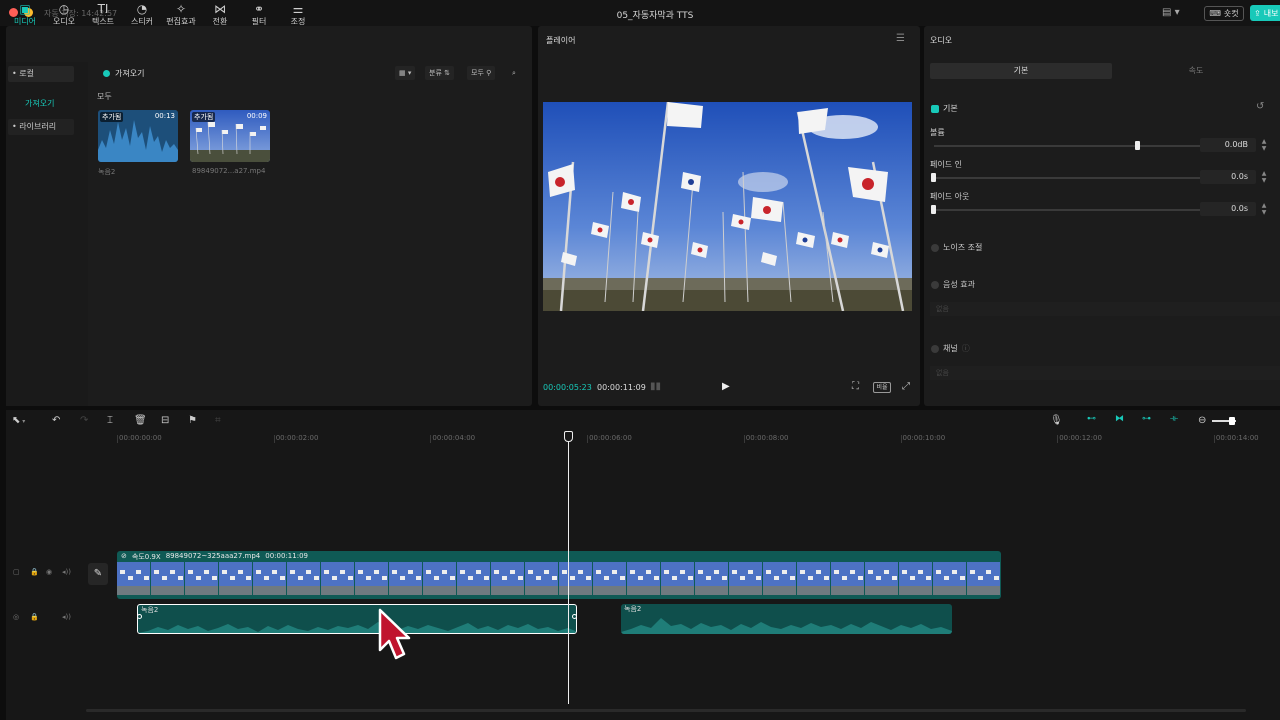 The width and height of the screenshot is (1280, 720). Describe the element at coordinates (64, 14) in the screenshot. I see `tab-tool-1: ◷ 오디오` at that location.